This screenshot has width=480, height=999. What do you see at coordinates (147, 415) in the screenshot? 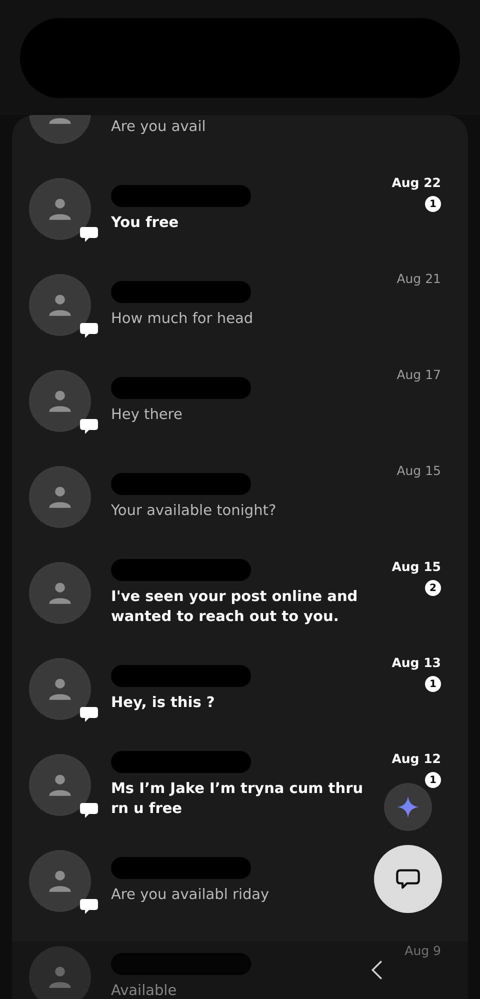
I see `message-preview: Hey there` at bounding box center [147, 415].